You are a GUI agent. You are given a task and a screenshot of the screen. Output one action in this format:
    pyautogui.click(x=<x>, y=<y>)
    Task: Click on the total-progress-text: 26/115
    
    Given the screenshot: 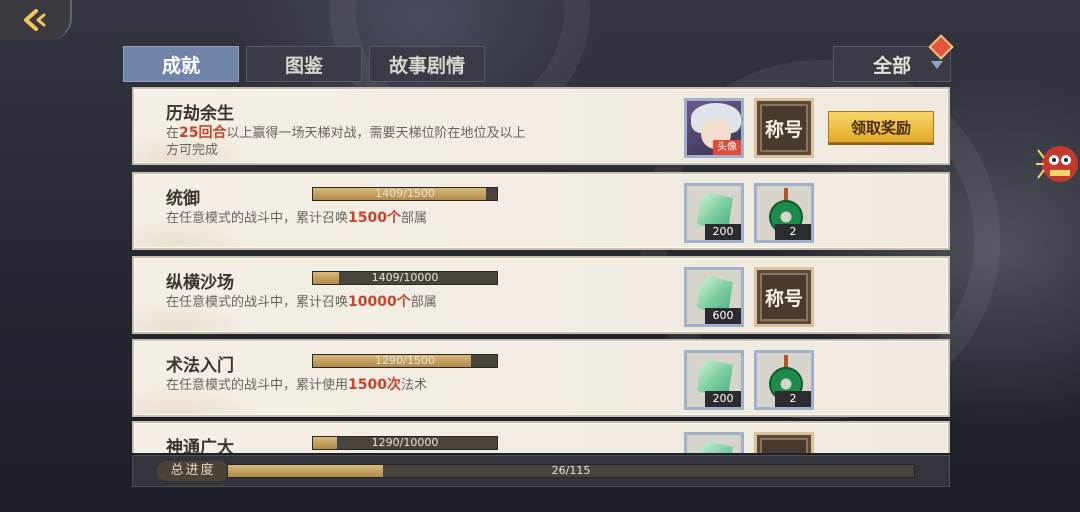 What is the action you would take?
    pyautogui.click(x=571, y=470)
    